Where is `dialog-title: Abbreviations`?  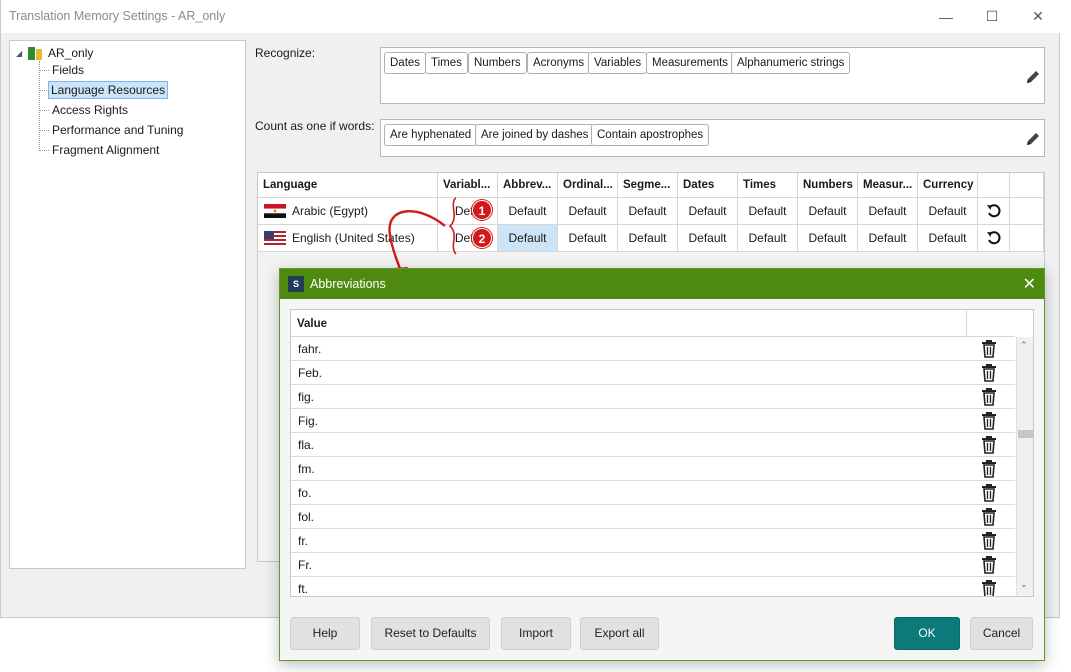
dialog-title: Abbreviations is located at coordinates (348, 284).